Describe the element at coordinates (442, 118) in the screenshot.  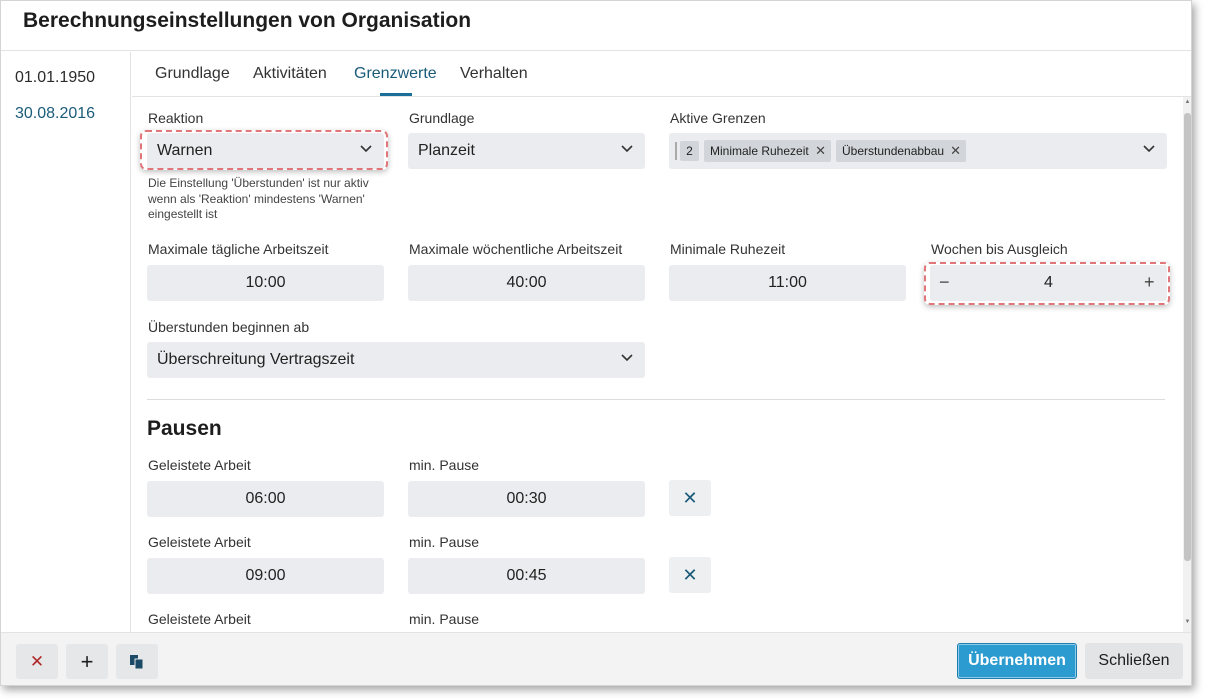
I see `grundlage-label: Grundlage` at that location.